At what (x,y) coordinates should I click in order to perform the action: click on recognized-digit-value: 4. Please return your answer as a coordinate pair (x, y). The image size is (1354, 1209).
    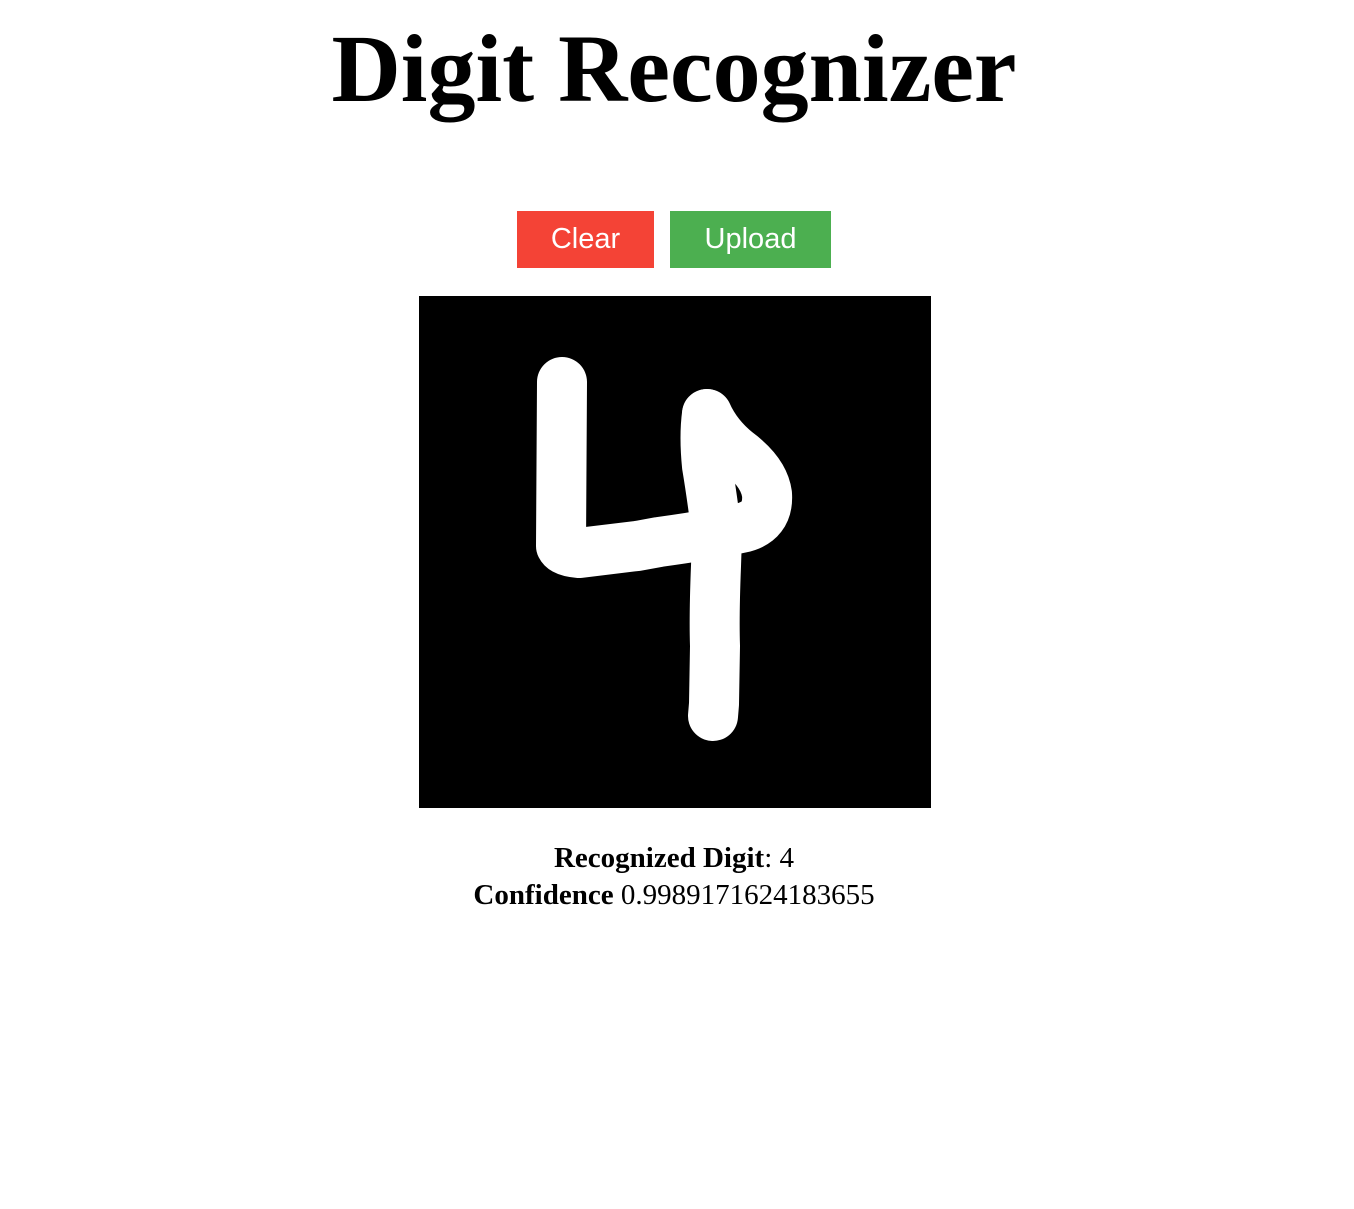
    Looking at the image, I should click on (787, 858).